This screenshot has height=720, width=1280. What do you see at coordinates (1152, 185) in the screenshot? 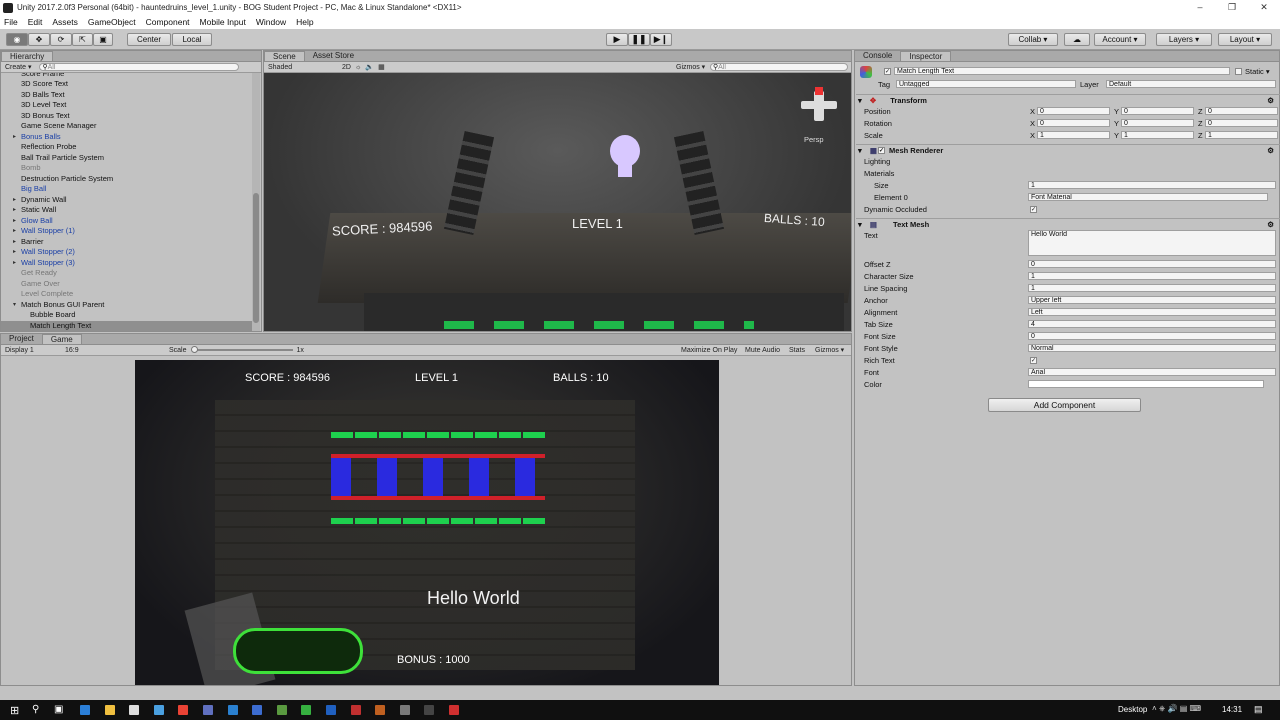
I see `materials-size-input: 1` at bounding box center [1152, 185].